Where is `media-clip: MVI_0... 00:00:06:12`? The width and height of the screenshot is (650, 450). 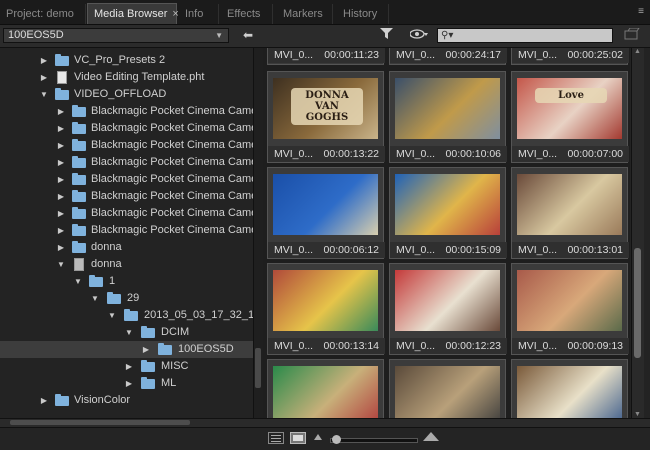
media-clip: MVI_0... 00:00:06:12 is located at coordinates (326, 213).